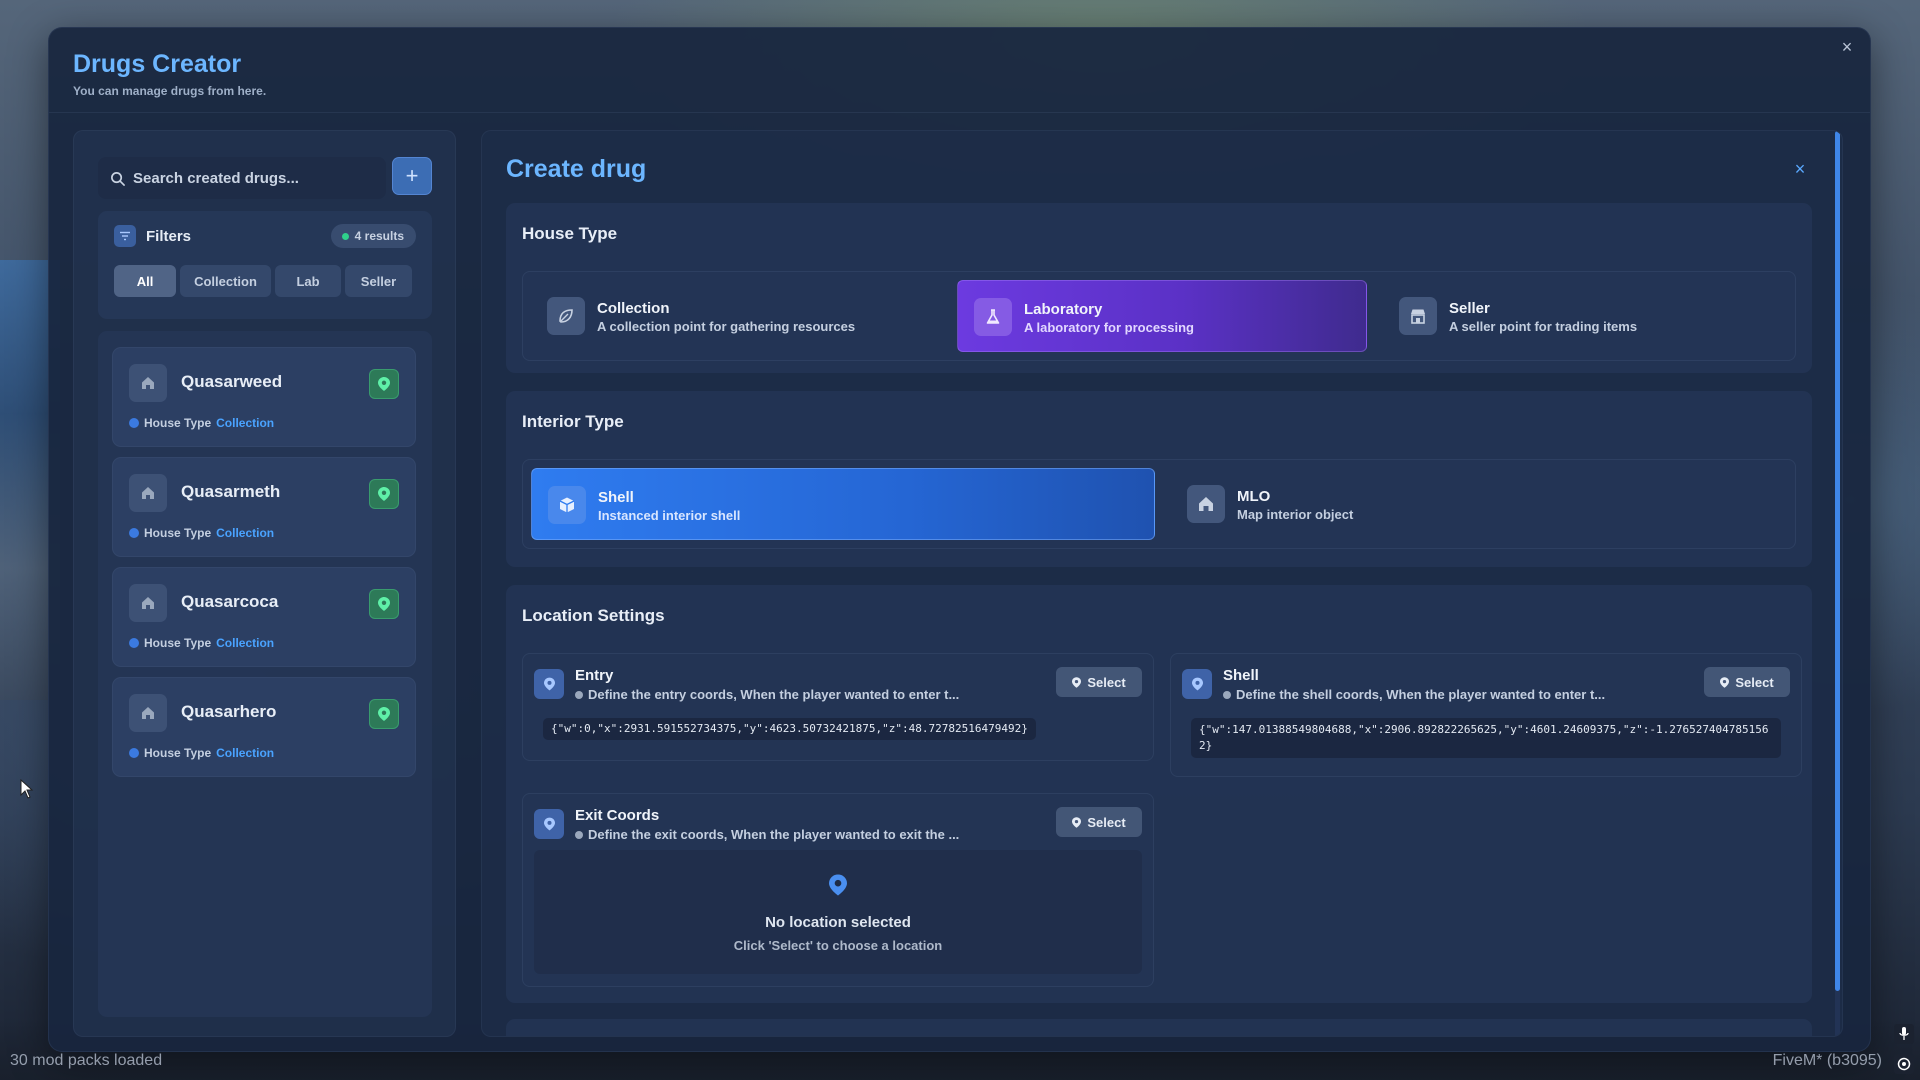 The image size is (1920, 1080). Describe the element at coordinates (264, 727) in the screenshot. I see `drug-list-item: Quasarhero House Type Collection` at that location.